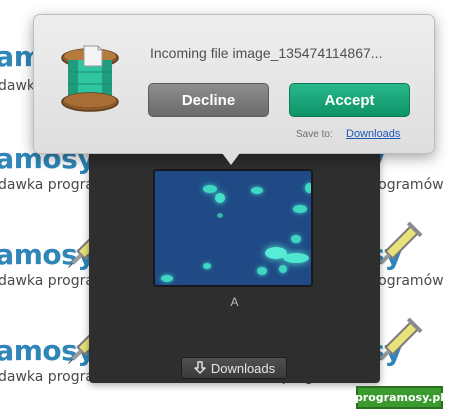  What do you see at coordinates (314, 134) in the screenshot?
I see `save-to-label: Save to:` at bounding box center [314, 134].